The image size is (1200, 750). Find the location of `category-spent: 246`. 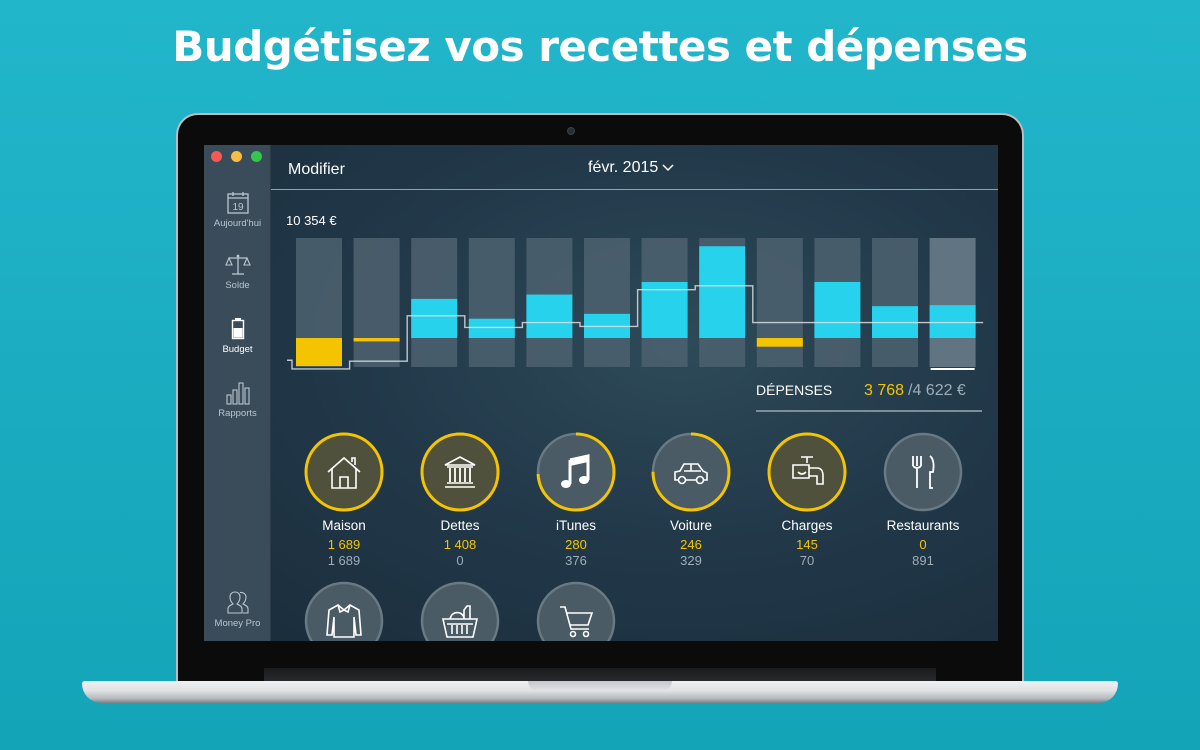

category-spent: 246 is located at coordinates (691, 544).